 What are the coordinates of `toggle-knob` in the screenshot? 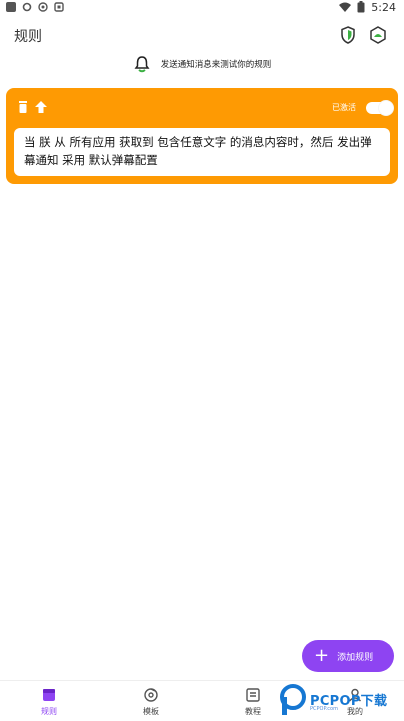 It's located at (386, 108).